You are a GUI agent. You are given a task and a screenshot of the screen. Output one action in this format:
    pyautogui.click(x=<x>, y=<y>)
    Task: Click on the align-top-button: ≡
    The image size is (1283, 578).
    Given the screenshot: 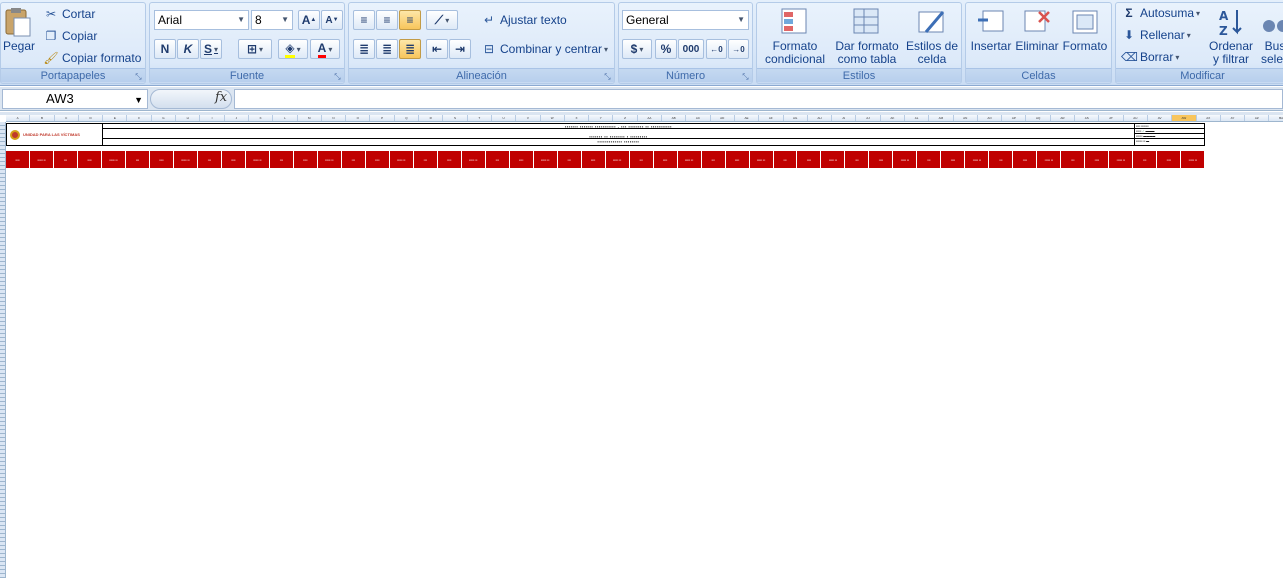 What is the action you would take?
    pyautogui.click(x=364, y=20)
    